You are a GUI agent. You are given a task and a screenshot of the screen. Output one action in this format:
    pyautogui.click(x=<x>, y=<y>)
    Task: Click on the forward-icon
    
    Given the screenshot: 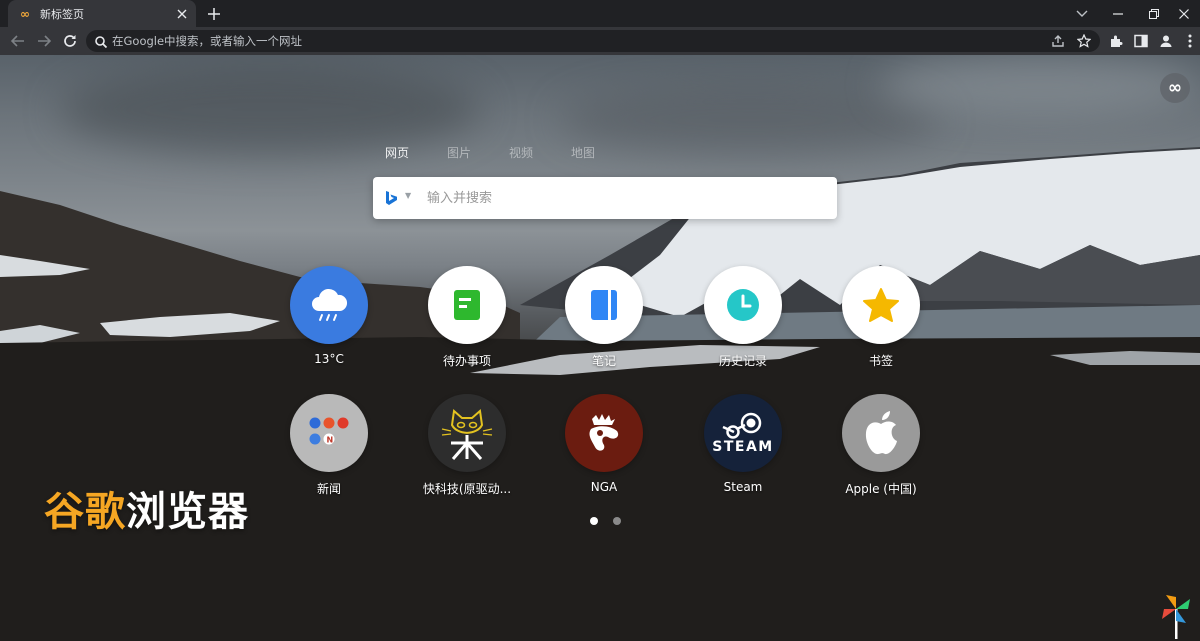 What is the action you would take?
    pyautogui.click(x=44, y=41)
    